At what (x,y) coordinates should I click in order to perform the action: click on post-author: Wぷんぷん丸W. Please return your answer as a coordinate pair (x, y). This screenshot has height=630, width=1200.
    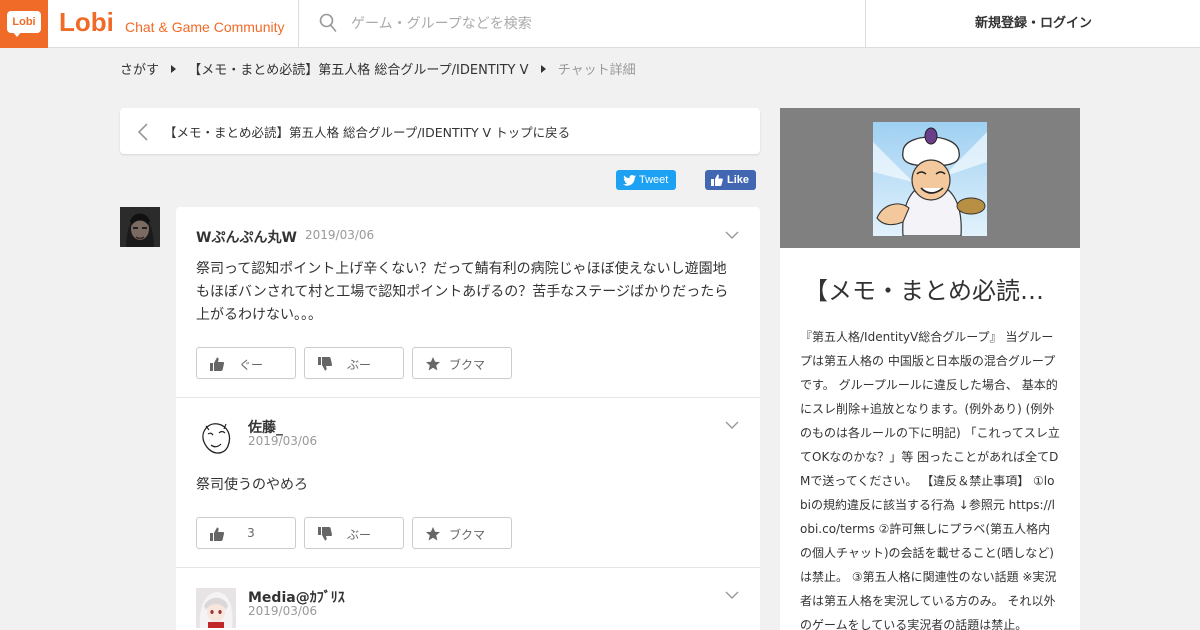
    Looking at the image, I should click on (246, 237).